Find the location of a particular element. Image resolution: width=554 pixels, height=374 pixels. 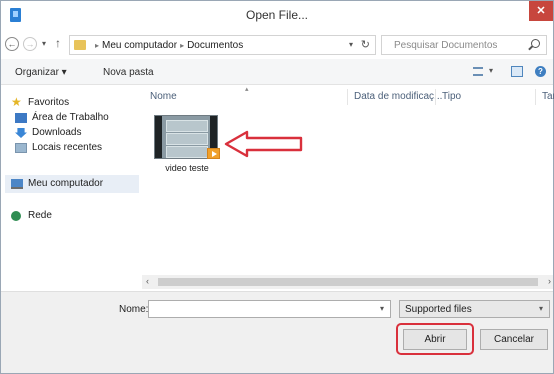

scrollbar-thumb is located at coordinates (348, 282).